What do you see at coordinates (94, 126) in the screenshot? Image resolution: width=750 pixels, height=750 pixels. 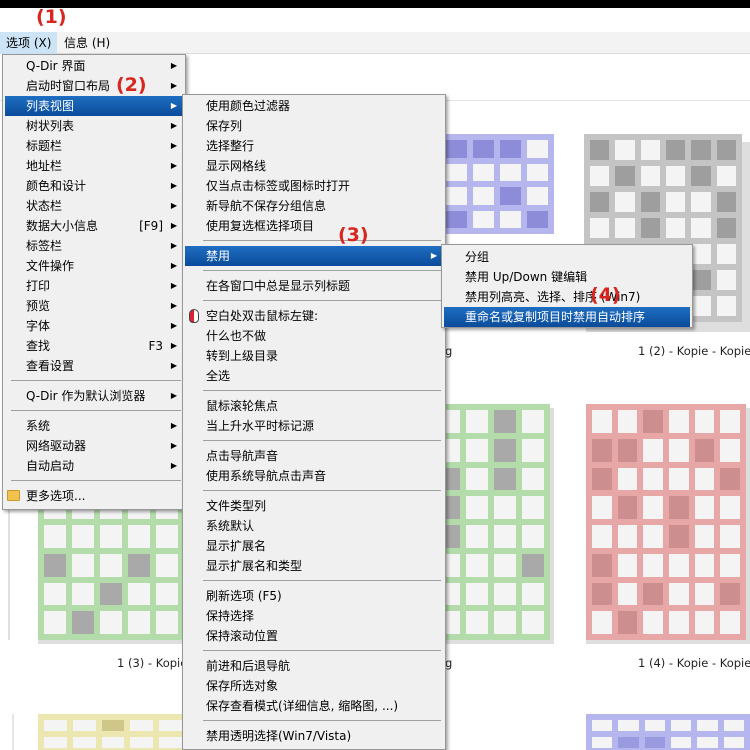 I see `options-menu-item: 树状列表 ▶` at bounding box center [94, 126].